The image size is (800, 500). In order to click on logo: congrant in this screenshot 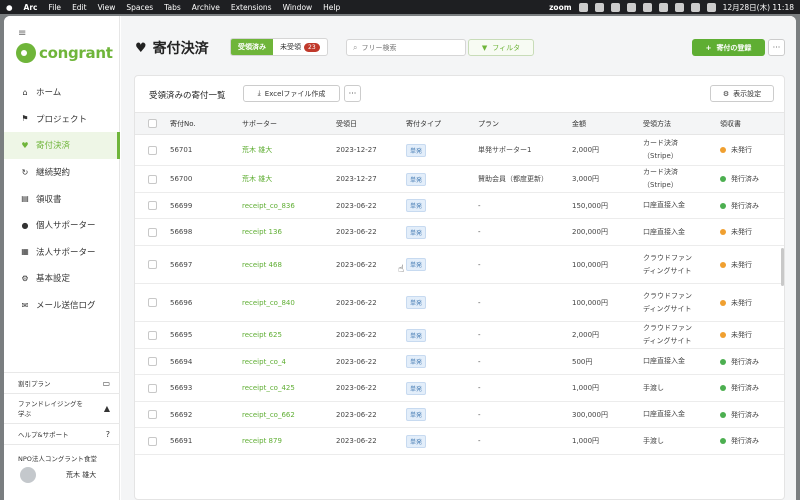, I will do `click(64, 53)`.